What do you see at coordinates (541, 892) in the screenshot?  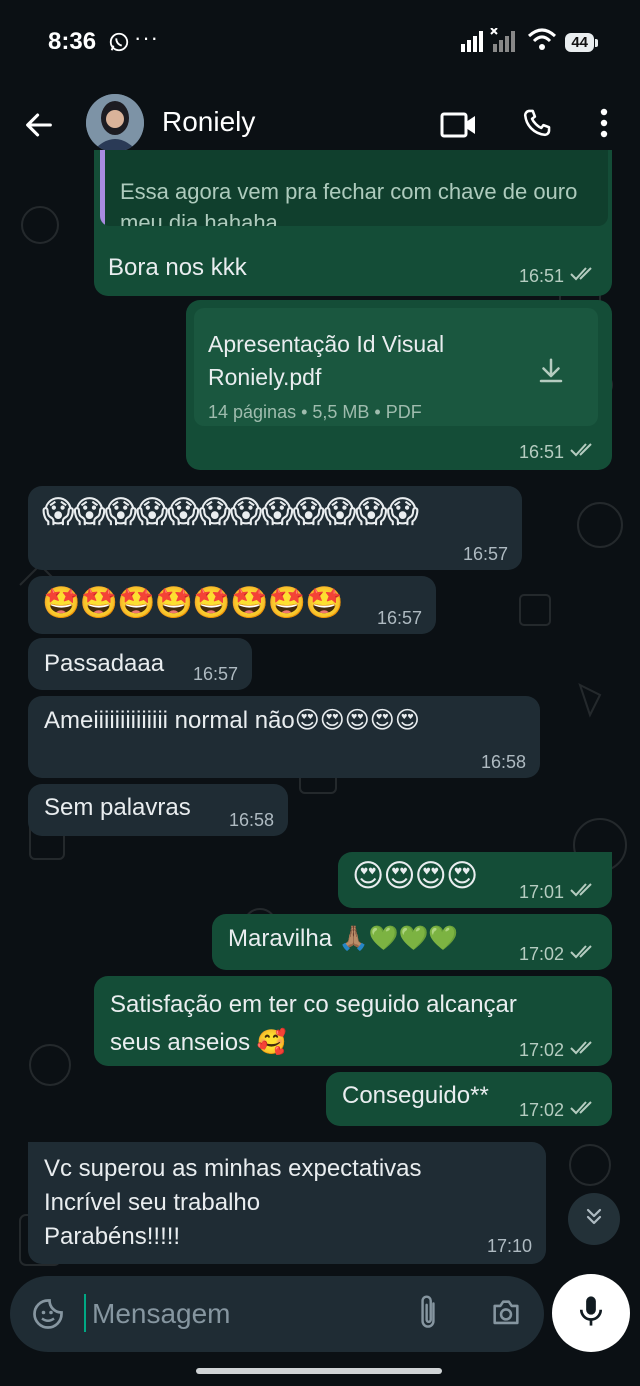 I see `message-time: 17:01` at bounding box center [541, 892].